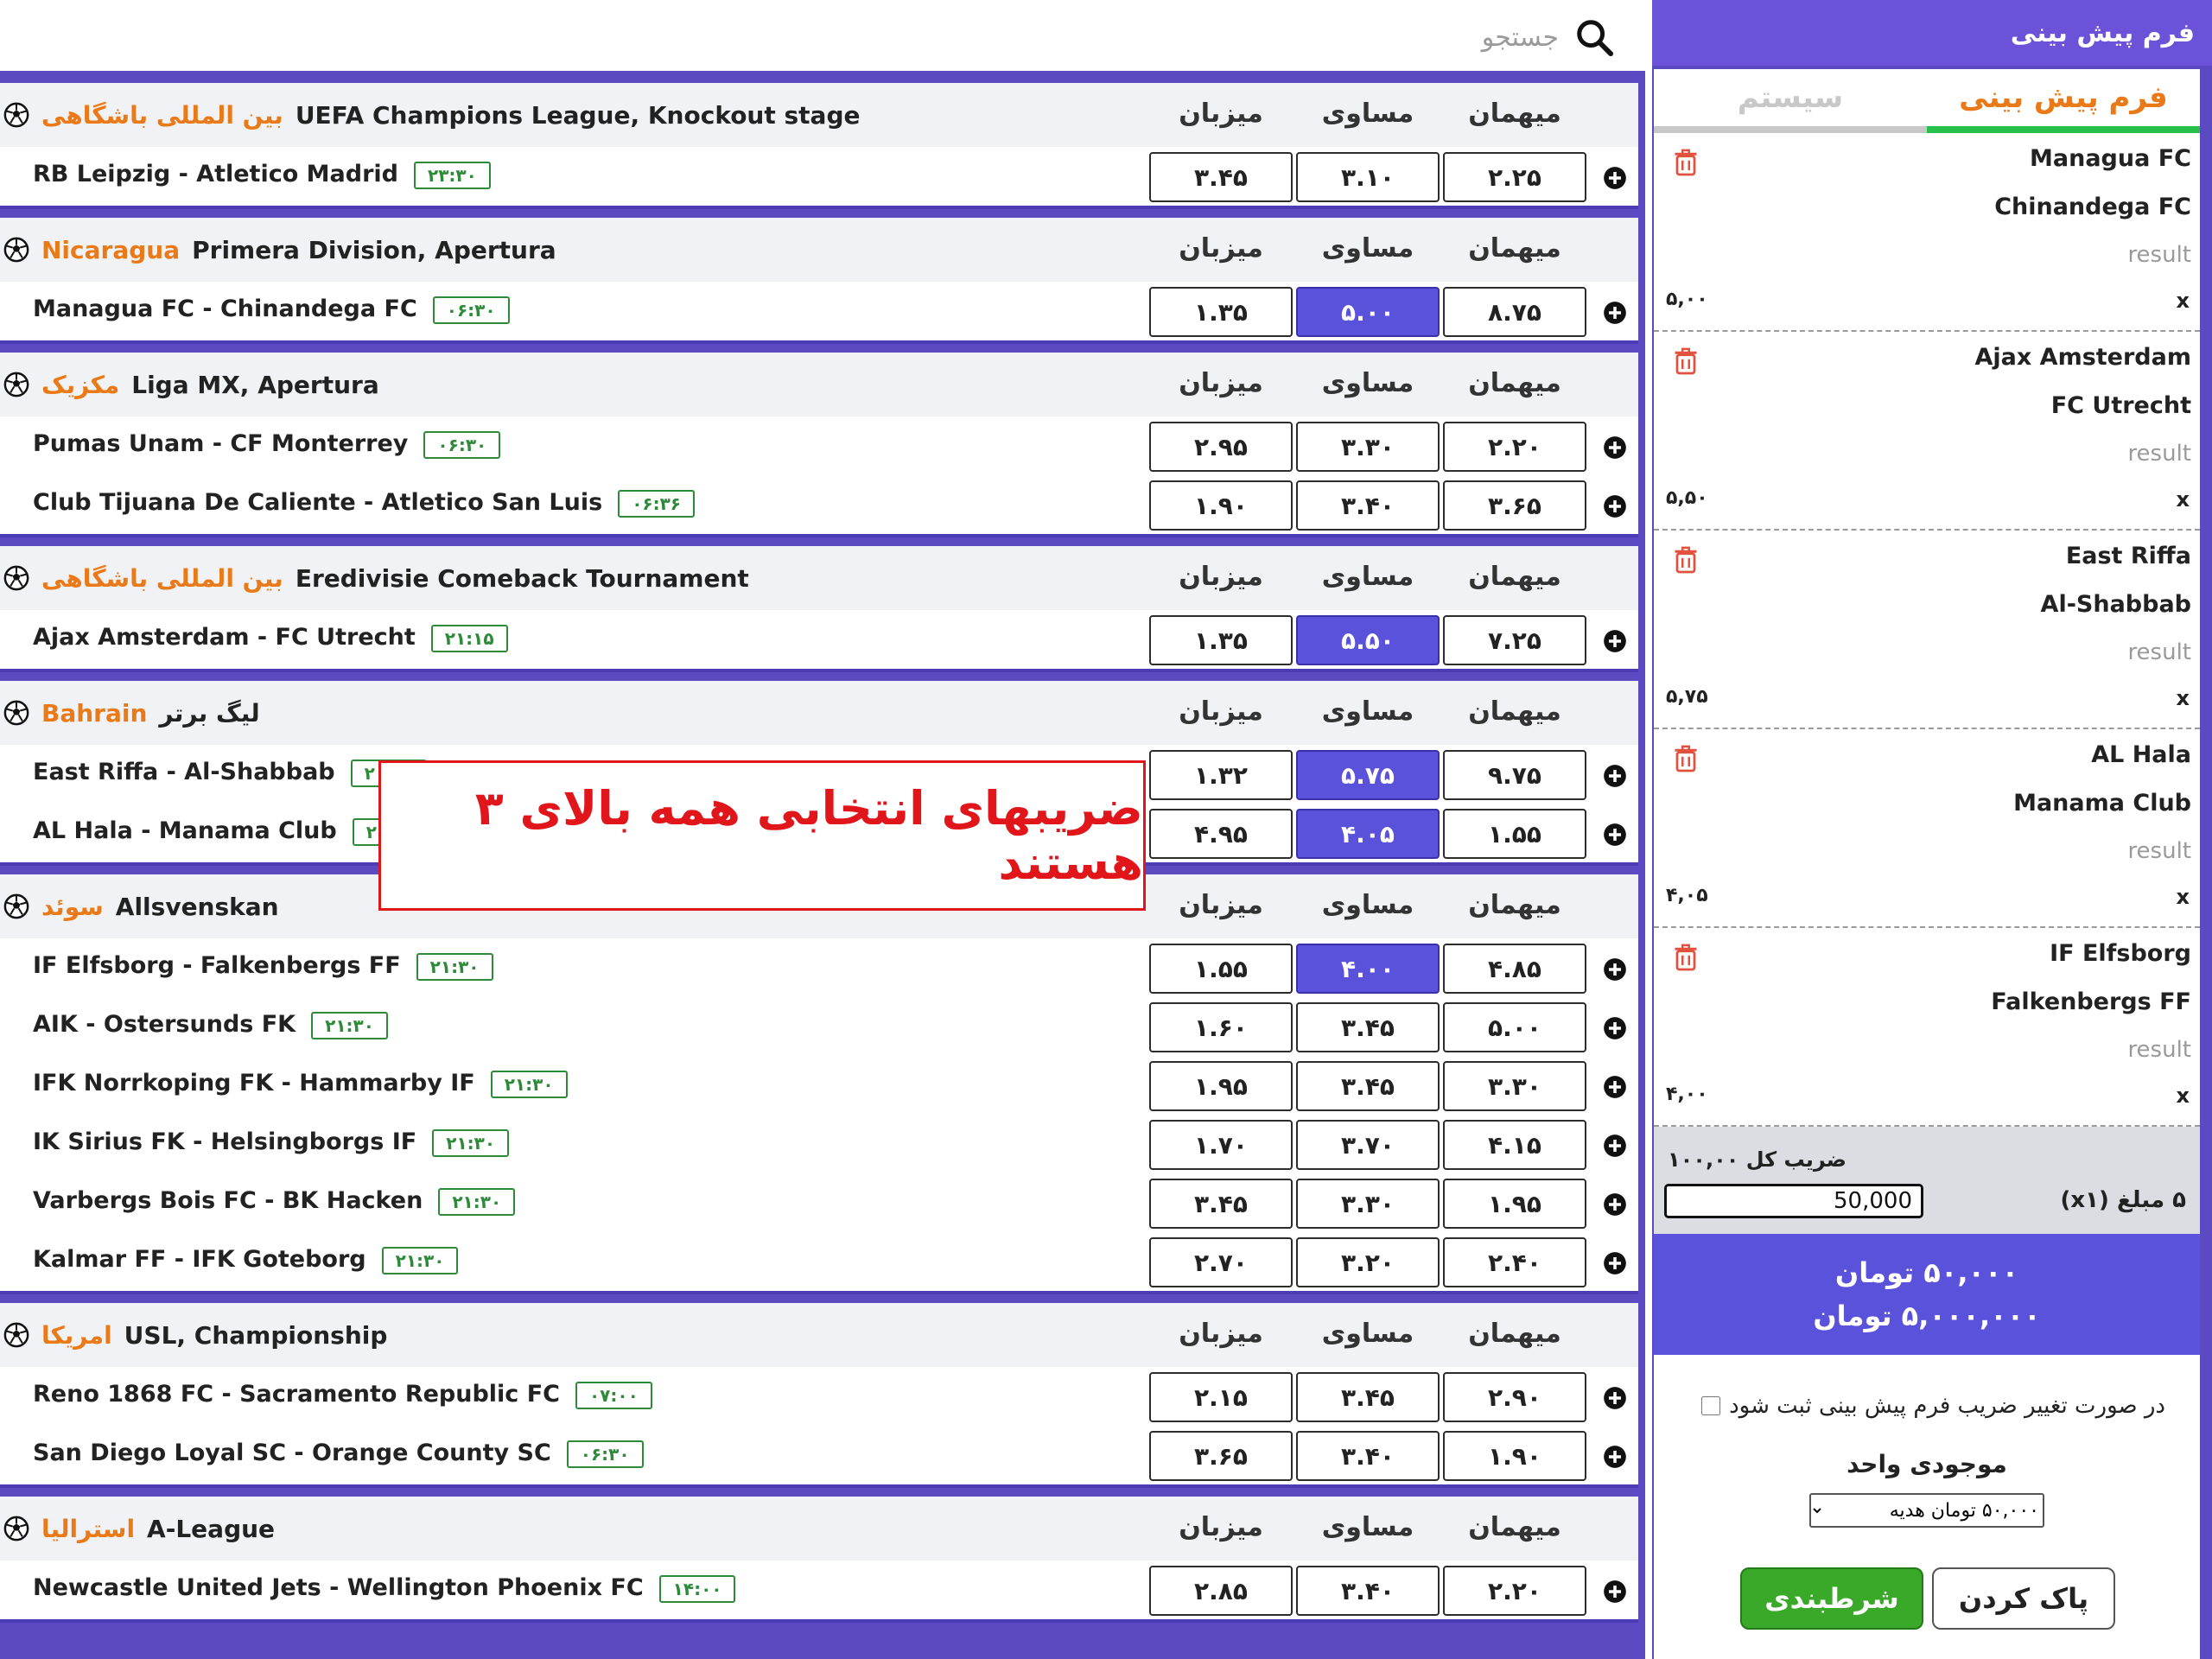  What do you see at coordinates (80, 385) in the screenshot?
I see `league-country: مکزیک` at bounding box center [80, 385].